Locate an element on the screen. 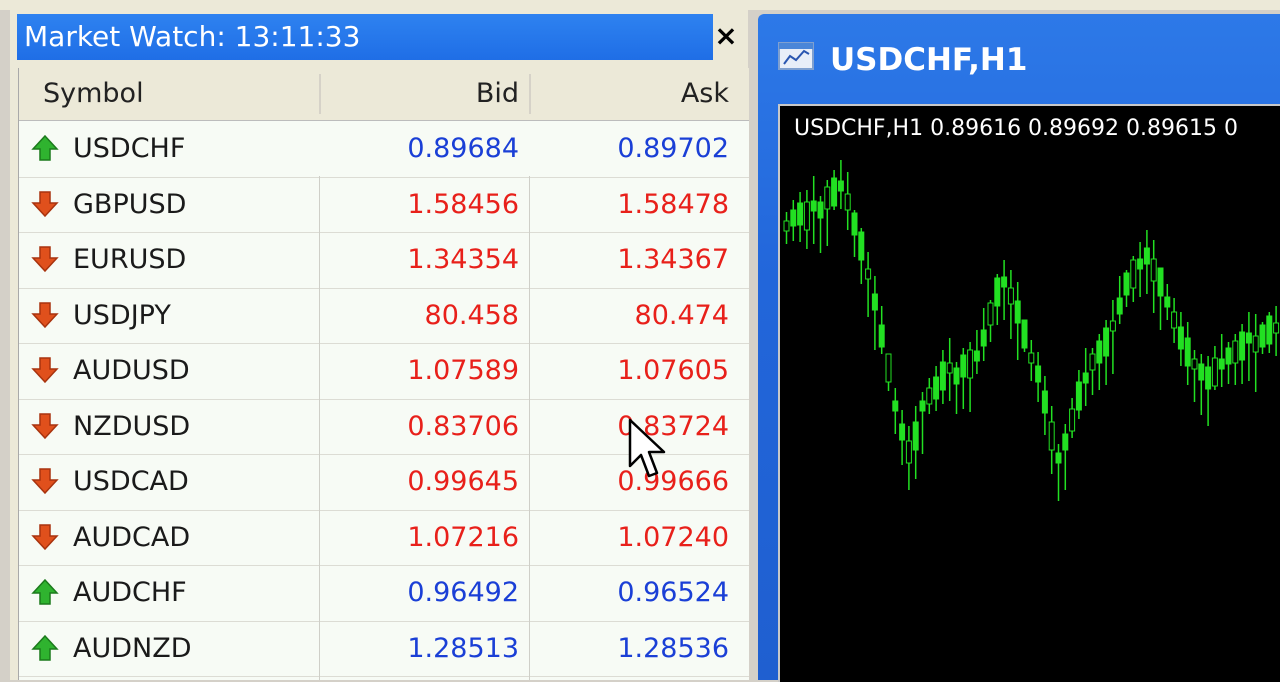  table-row: AUDUSD 1.07589 1.07605 is located at coordinates (384, 371).